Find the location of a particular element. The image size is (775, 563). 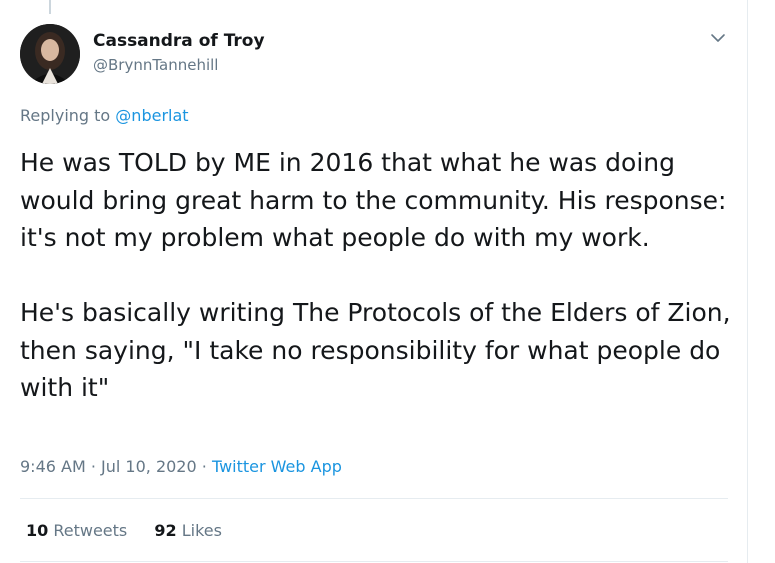

retweets-stat: 10 Retweets is located at coordinates (76, 530).